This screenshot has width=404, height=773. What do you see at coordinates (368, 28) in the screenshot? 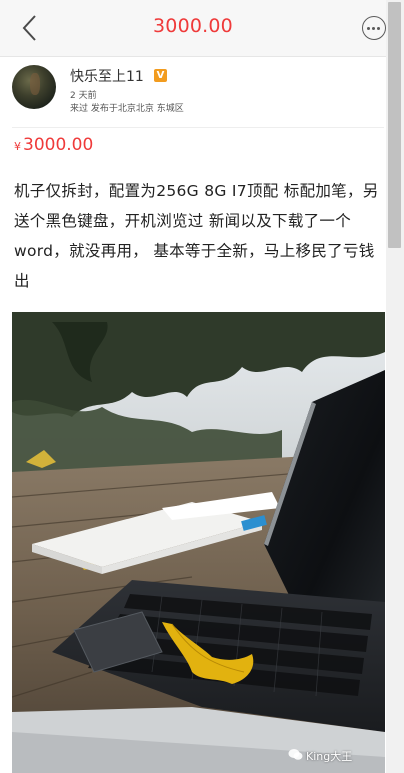
I see `more-dots-icon` at bounding box center [368, 28].